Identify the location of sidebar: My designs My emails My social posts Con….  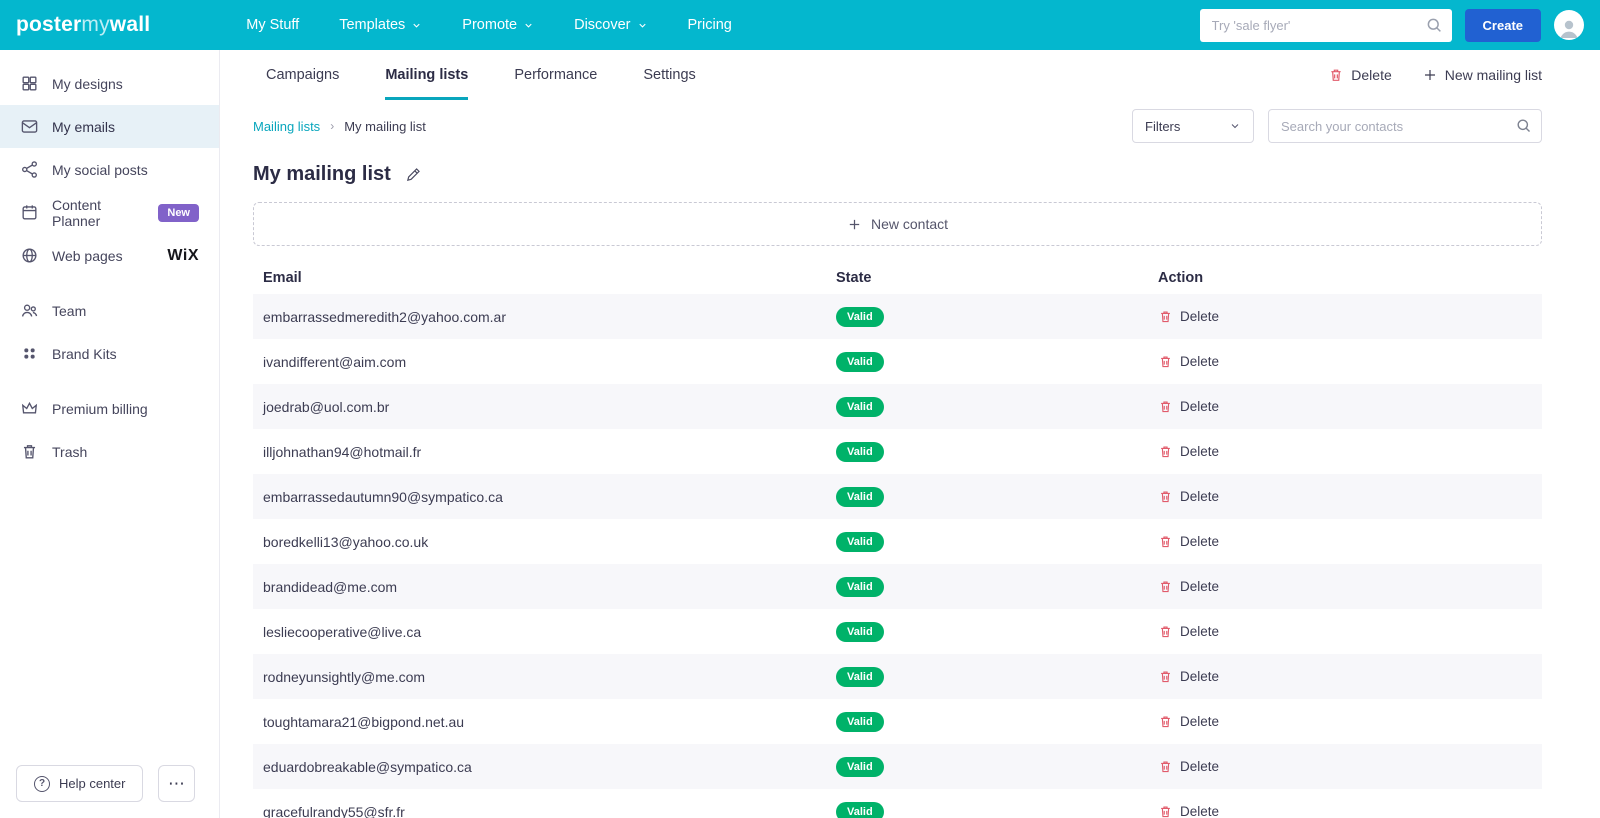
(110, 434).